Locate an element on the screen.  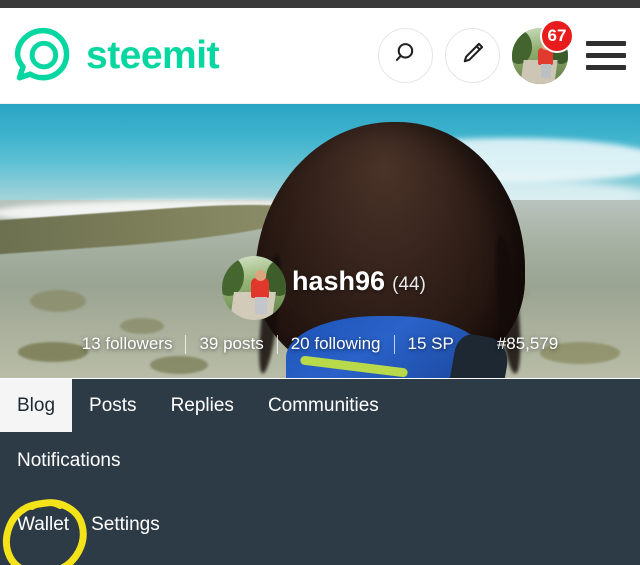
profile-name-row: hash96 (44) is located at coordinates (359, 281).